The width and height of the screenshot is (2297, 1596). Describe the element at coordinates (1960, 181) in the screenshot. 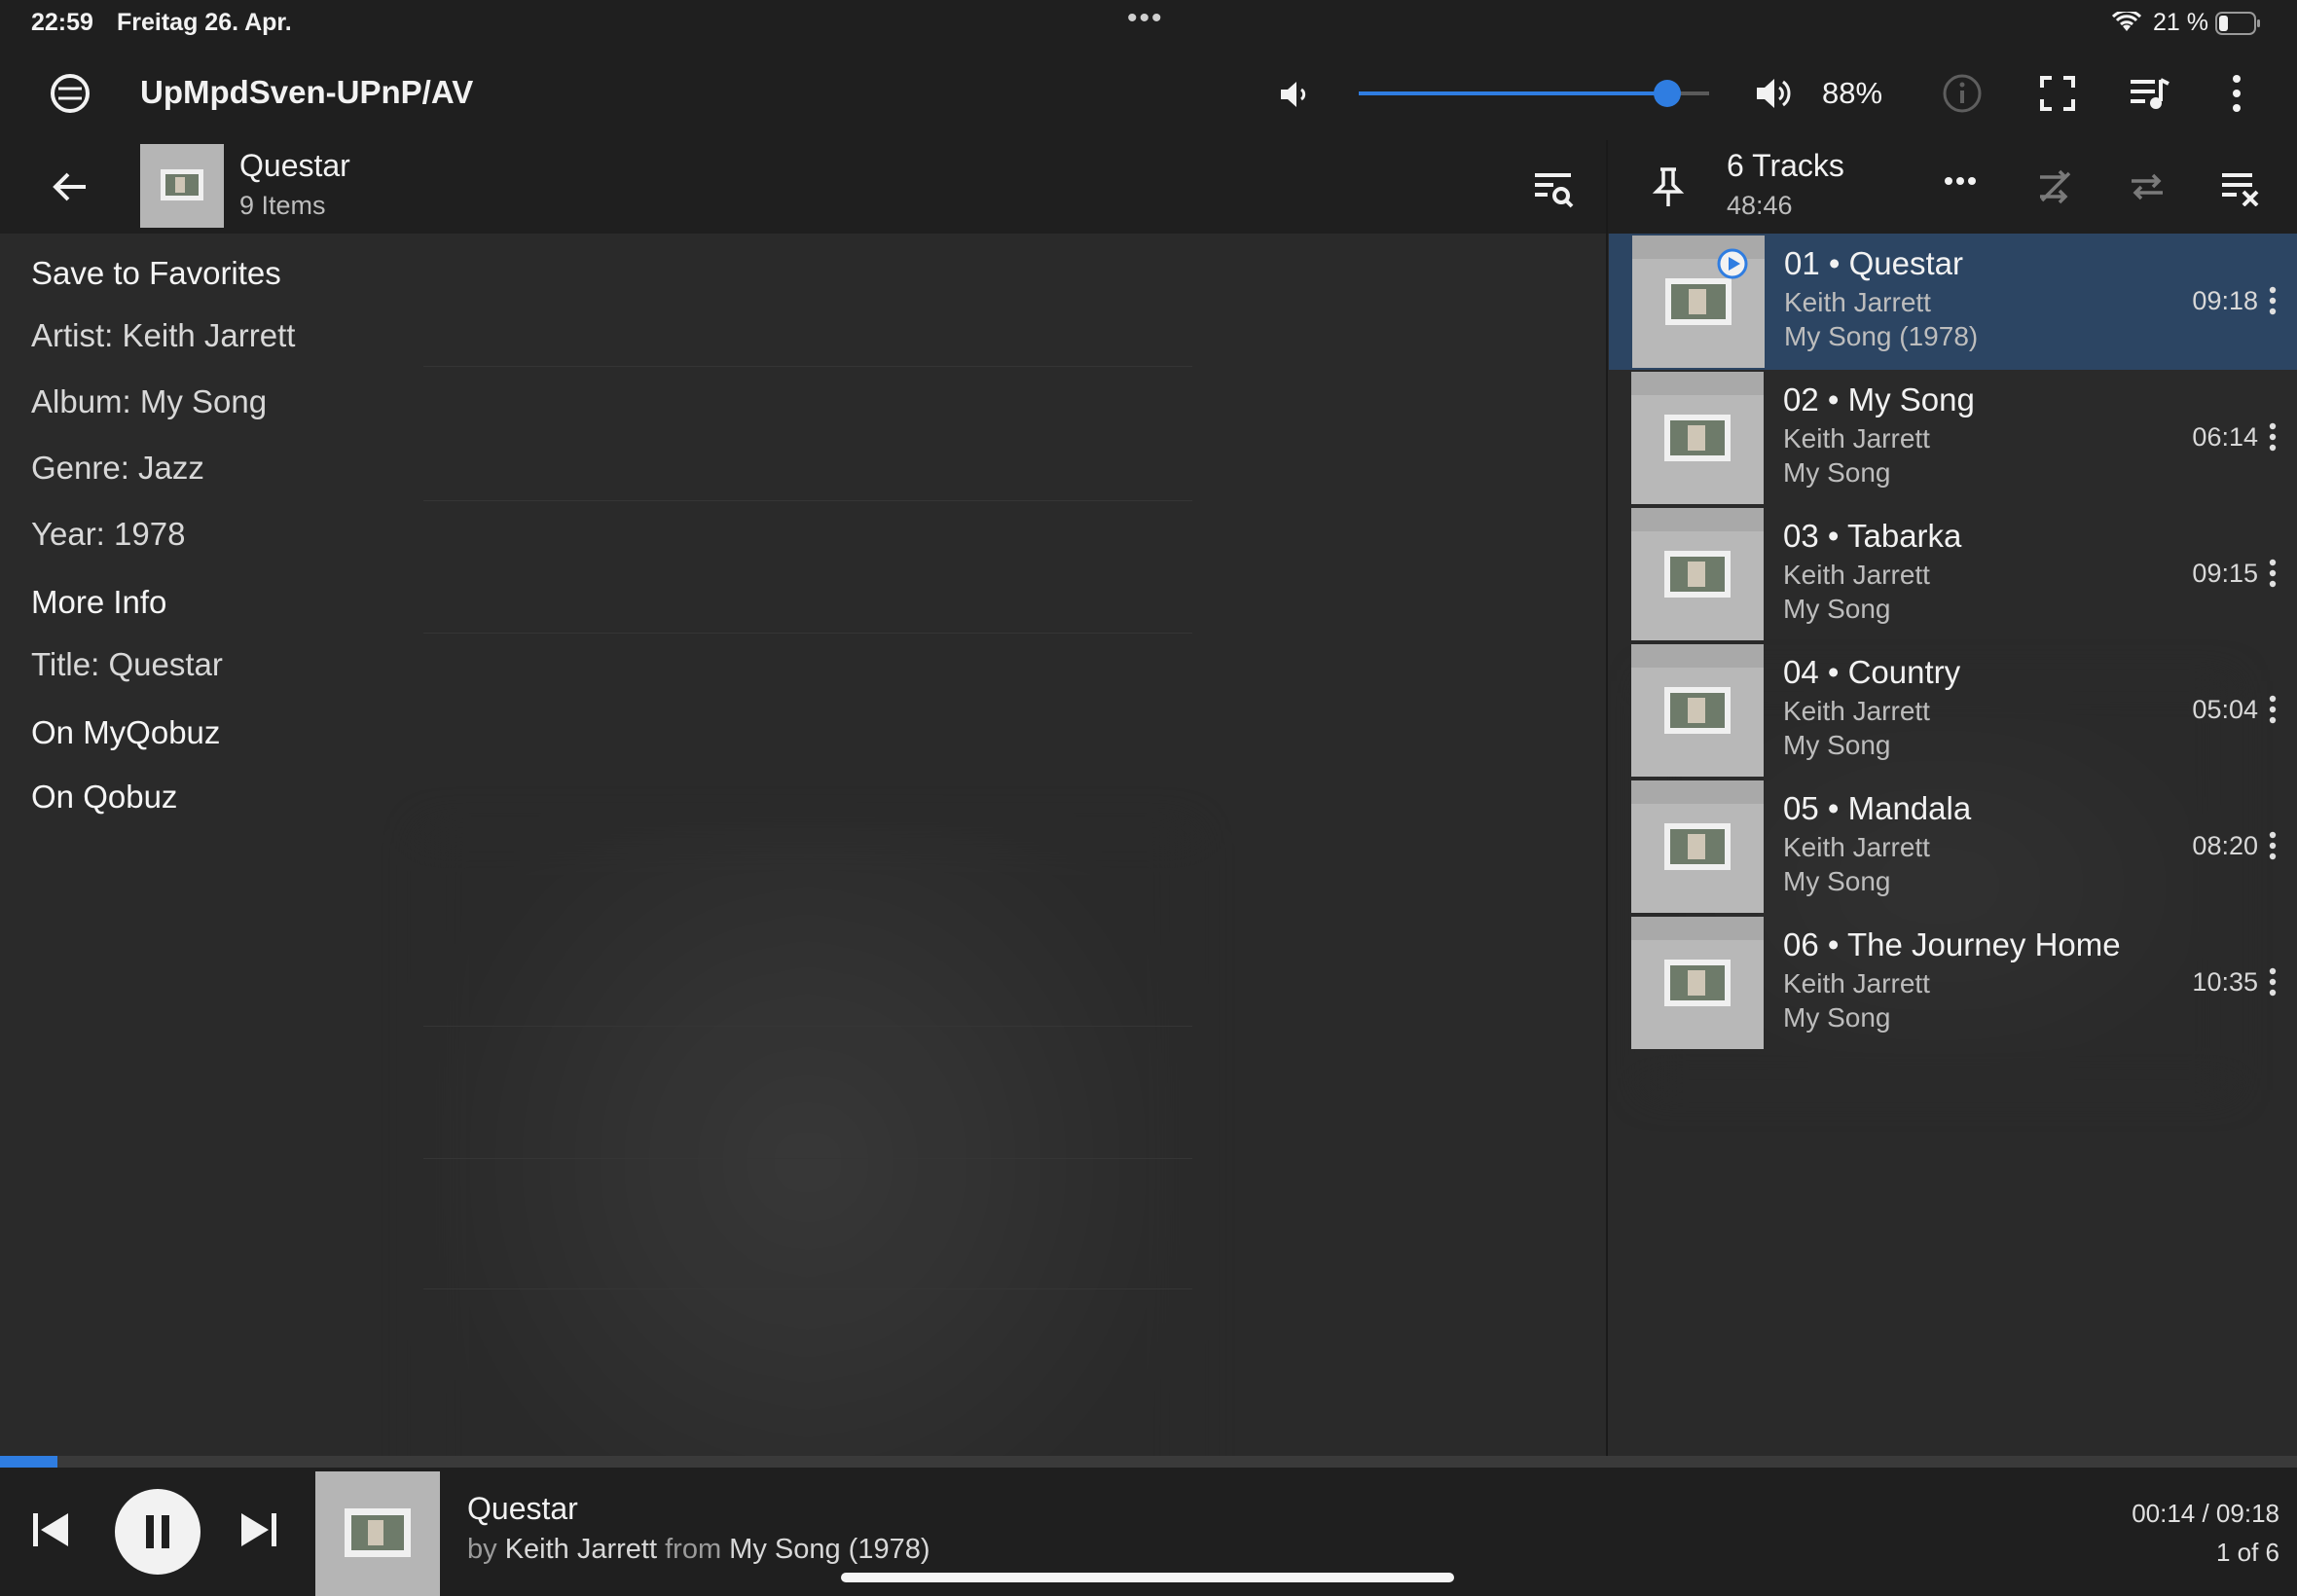

I see `more-horizontal-icon` at that location.